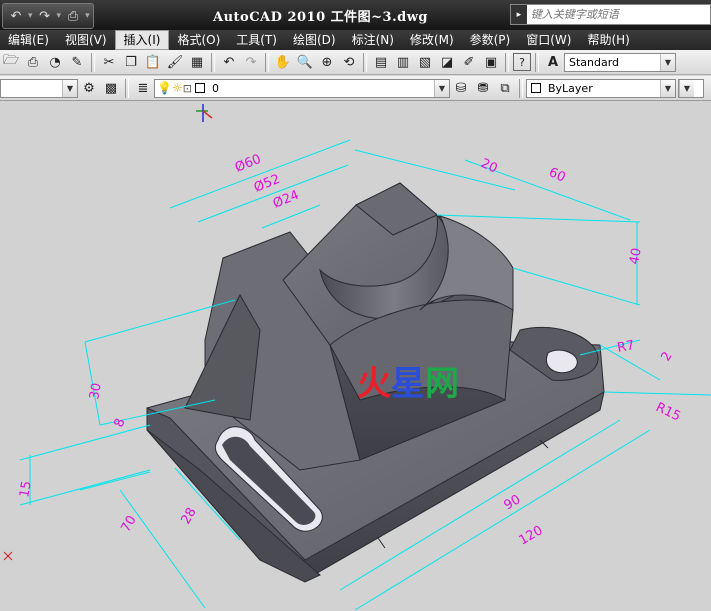 This screenshot has width=711, height=611. I want to click on layer-select: 💡 ☼ ⊡ 0 ▼, so click(302, 88).